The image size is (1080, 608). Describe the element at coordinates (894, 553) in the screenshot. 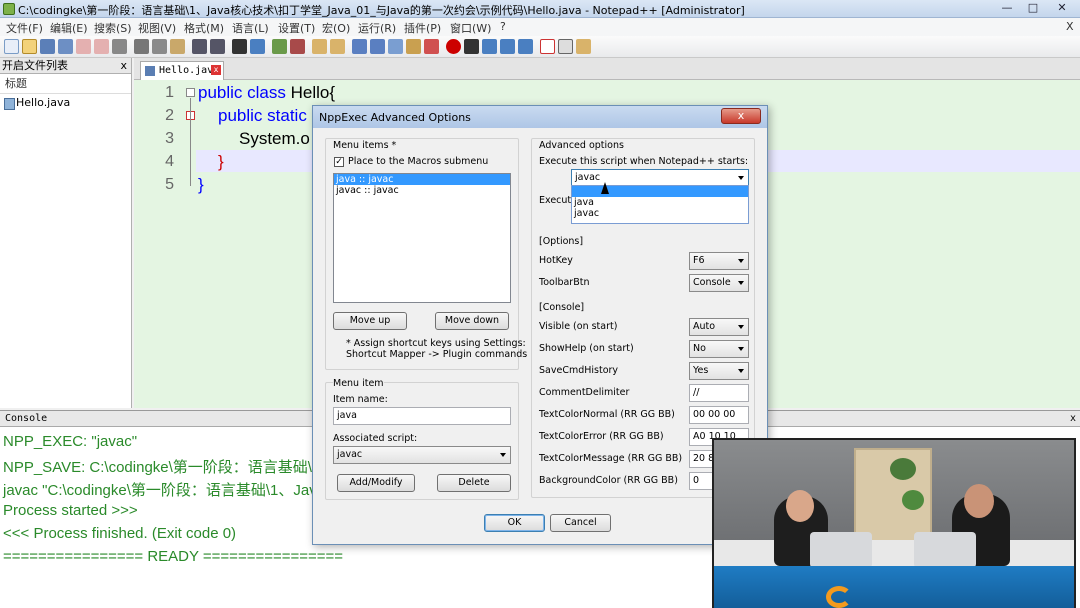

I see `desk-image` at that location.